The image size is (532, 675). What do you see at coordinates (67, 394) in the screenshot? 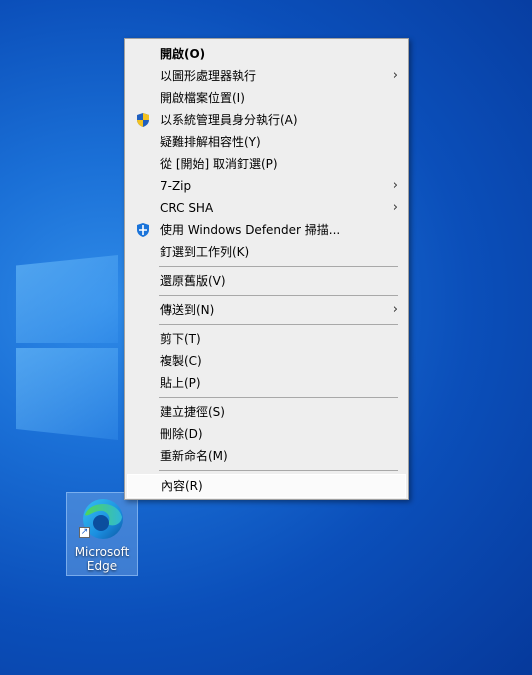
I see `windows-logo-pane-bottom` at bounding box center [67, 394].